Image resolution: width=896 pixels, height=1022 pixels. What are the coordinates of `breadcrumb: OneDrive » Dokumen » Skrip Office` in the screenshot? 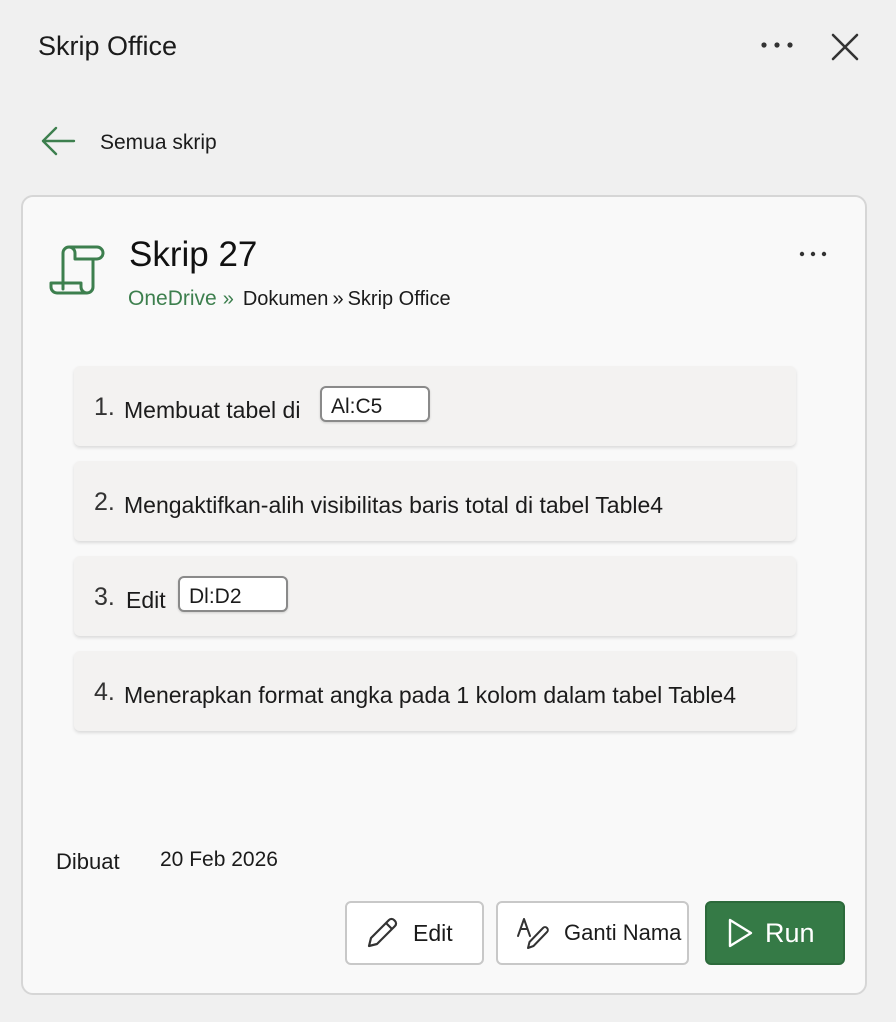 It's located at (289, 299).